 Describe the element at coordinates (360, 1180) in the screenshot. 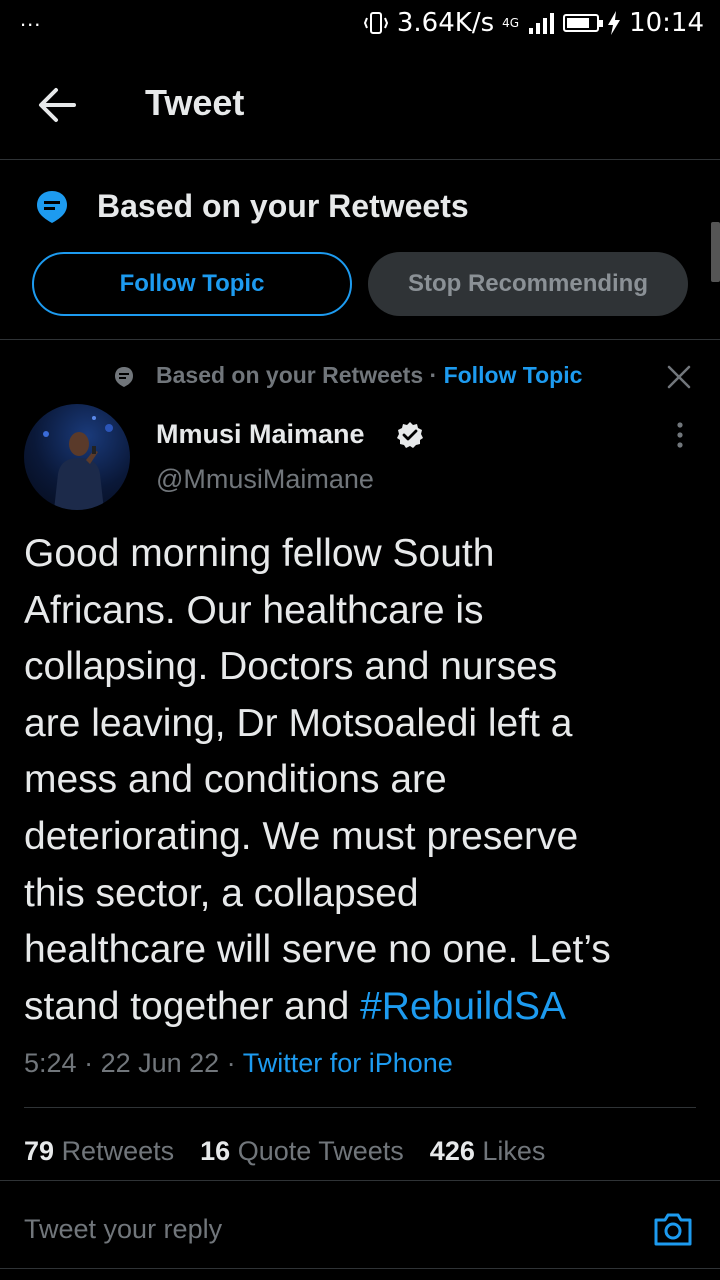

I see `stats-divider` at that location.